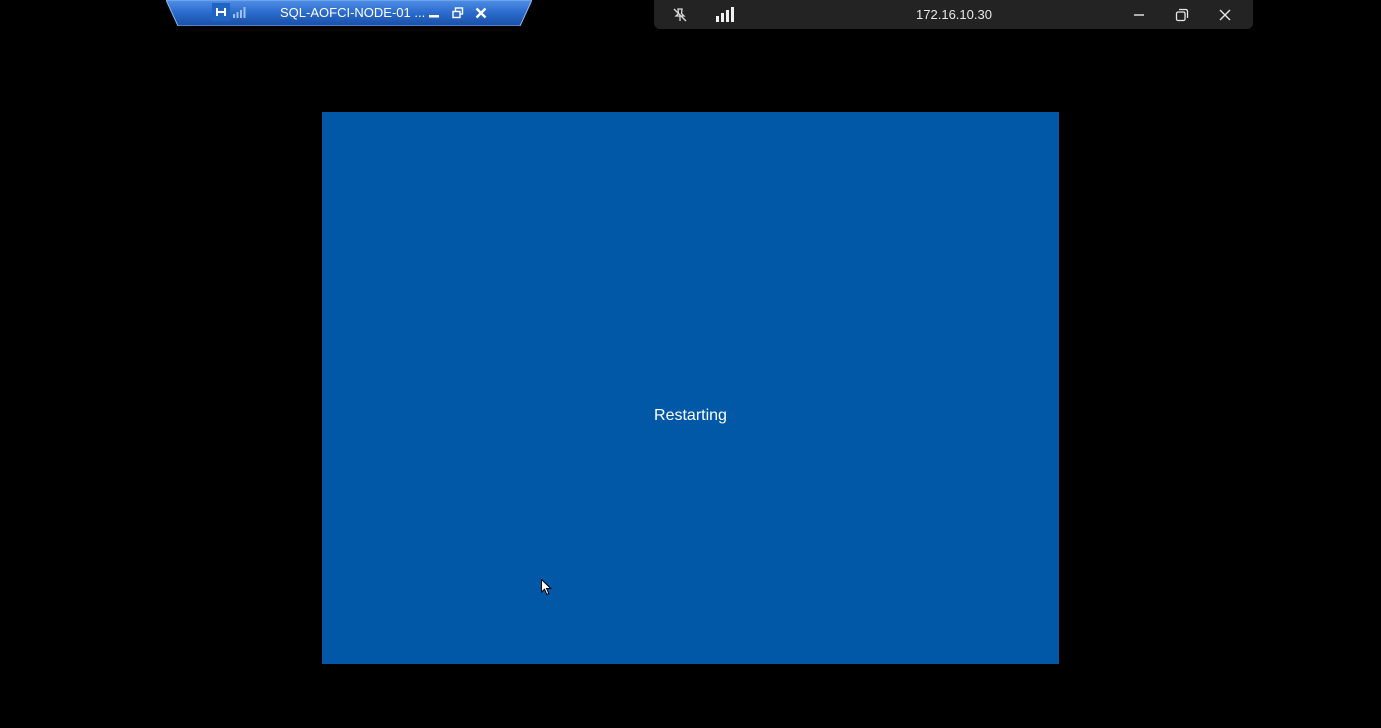  What do you see at coordinates (546, 587) in the screenshot?
I see `mouse-pointer-icon` at bounding box center [546, 587].